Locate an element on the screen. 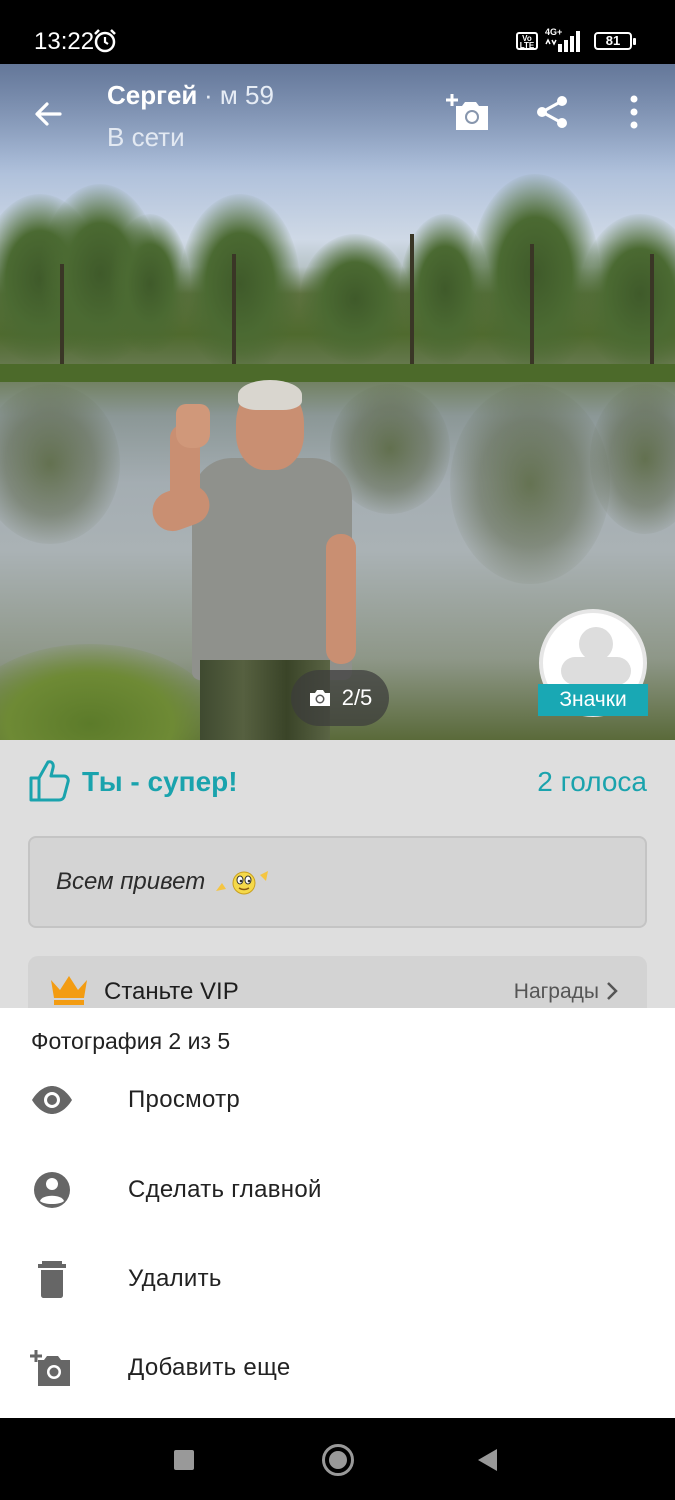 The width and height of the screenshot is (675, 1500). votes-count: 2 голоса is located at coordinates (592, 782).